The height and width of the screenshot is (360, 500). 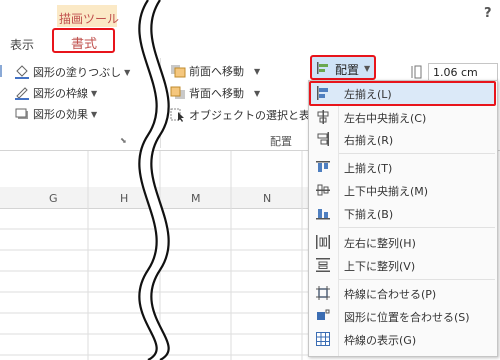 I want to click on menu-item-snap-to-shape: 図形に位置を合わせる(S), so click(x=403, y=316).